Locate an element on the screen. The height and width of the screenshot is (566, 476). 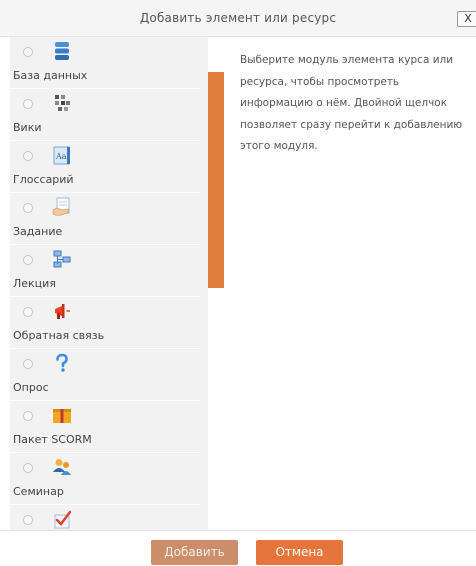
module-label: Задание is located at coordinates (38, 231).